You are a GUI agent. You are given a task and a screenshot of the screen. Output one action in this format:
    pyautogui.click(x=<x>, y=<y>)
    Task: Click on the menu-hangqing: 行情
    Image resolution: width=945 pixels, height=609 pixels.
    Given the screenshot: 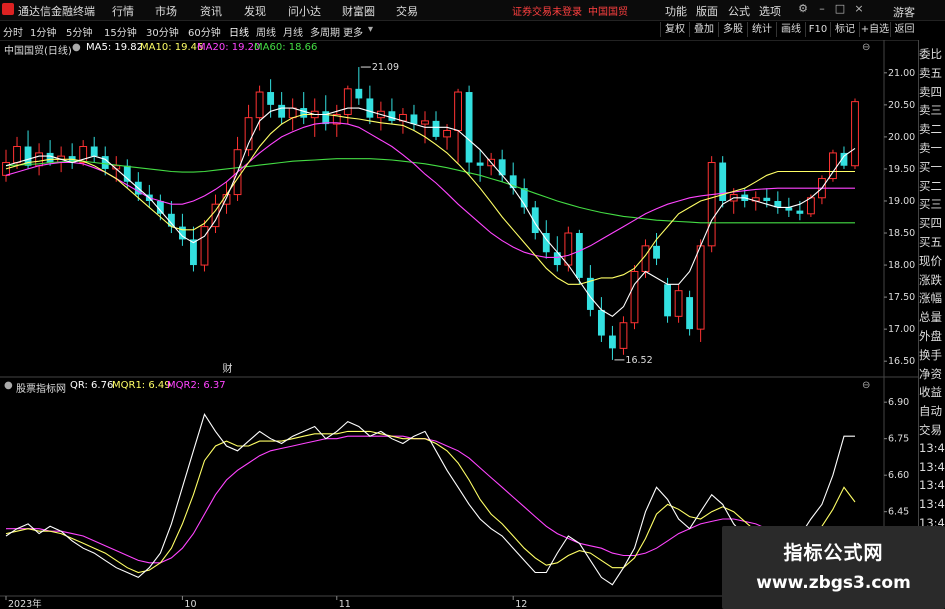 What is the action you would take?
    pyautogui.click(x=123, y=11)
    